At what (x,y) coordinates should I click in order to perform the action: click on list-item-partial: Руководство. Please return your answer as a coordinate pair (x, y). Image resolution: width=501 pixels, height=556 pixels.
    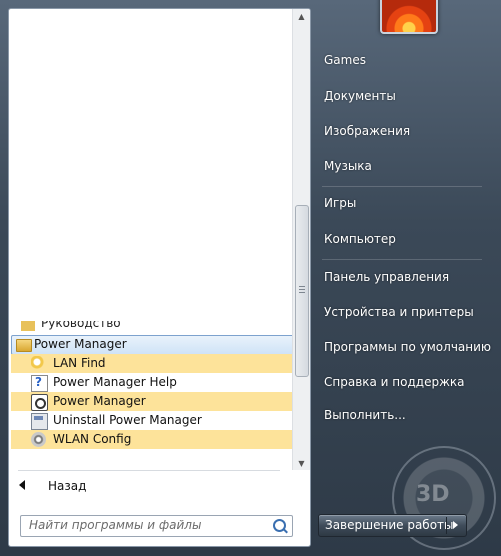
    Looking at the image, I should click on (117, 326).